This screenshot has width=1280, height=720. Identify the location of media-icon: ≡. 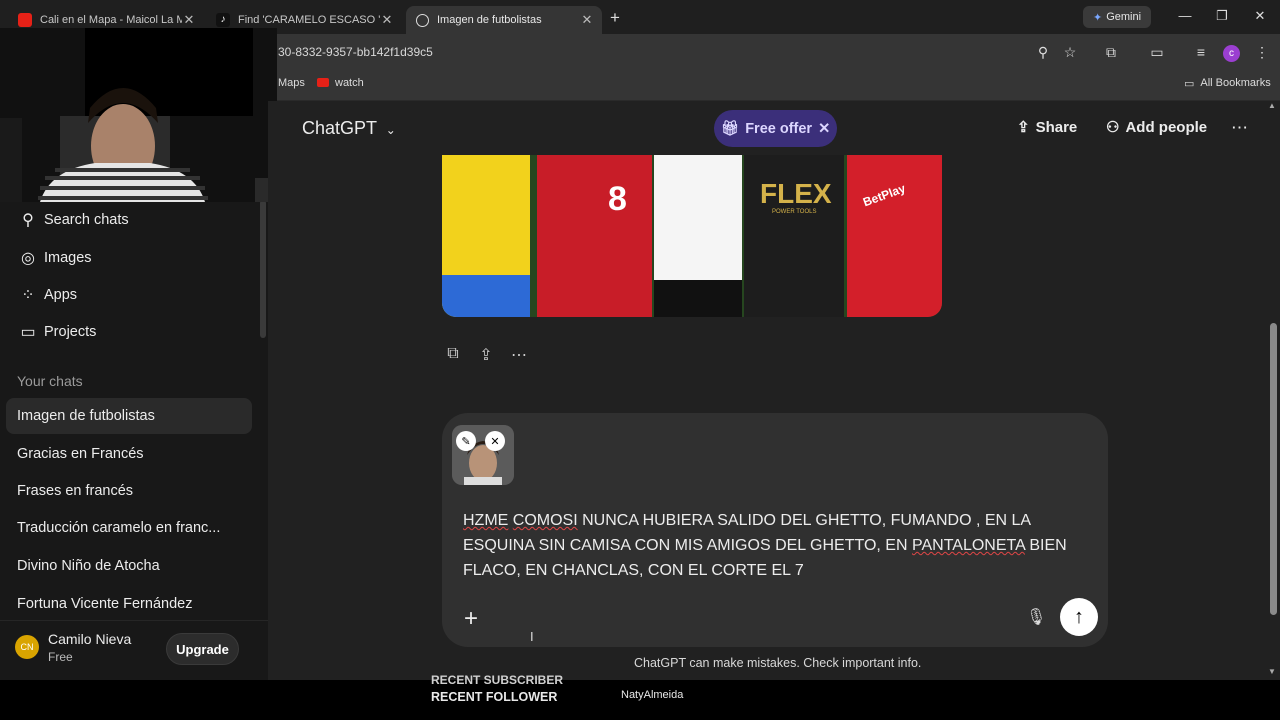
(1201, 52).